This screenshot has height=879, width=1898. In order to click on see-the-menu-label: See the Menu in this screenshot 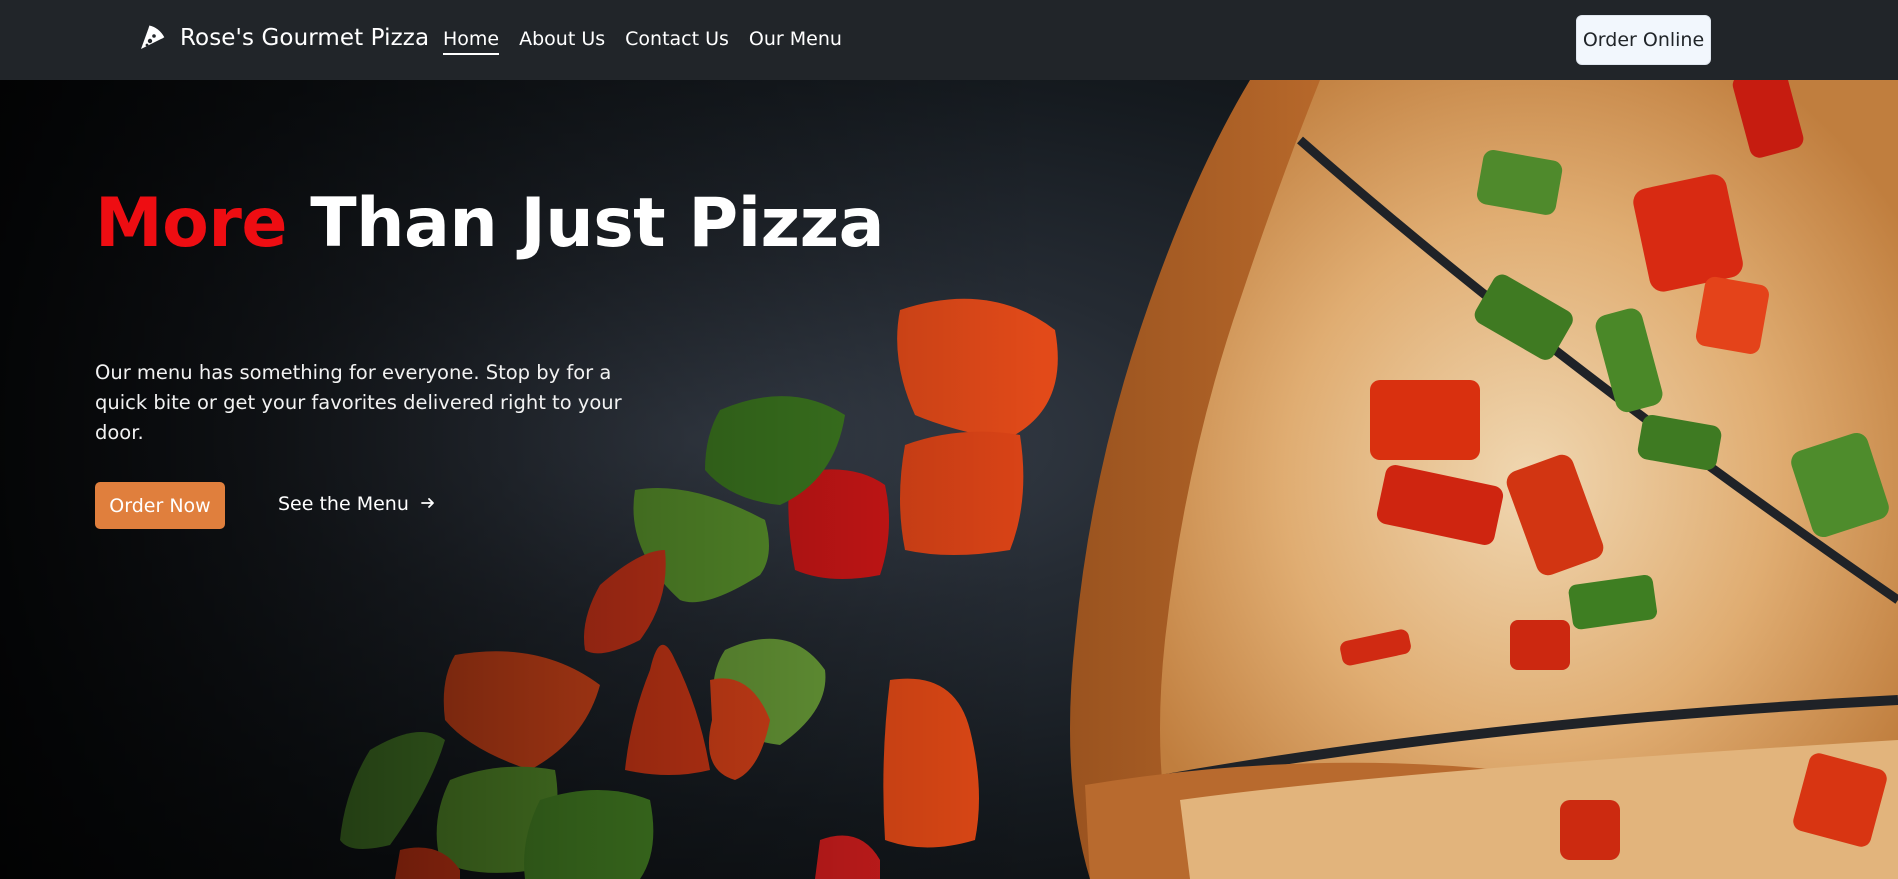, I will do `click(343, 504)`.